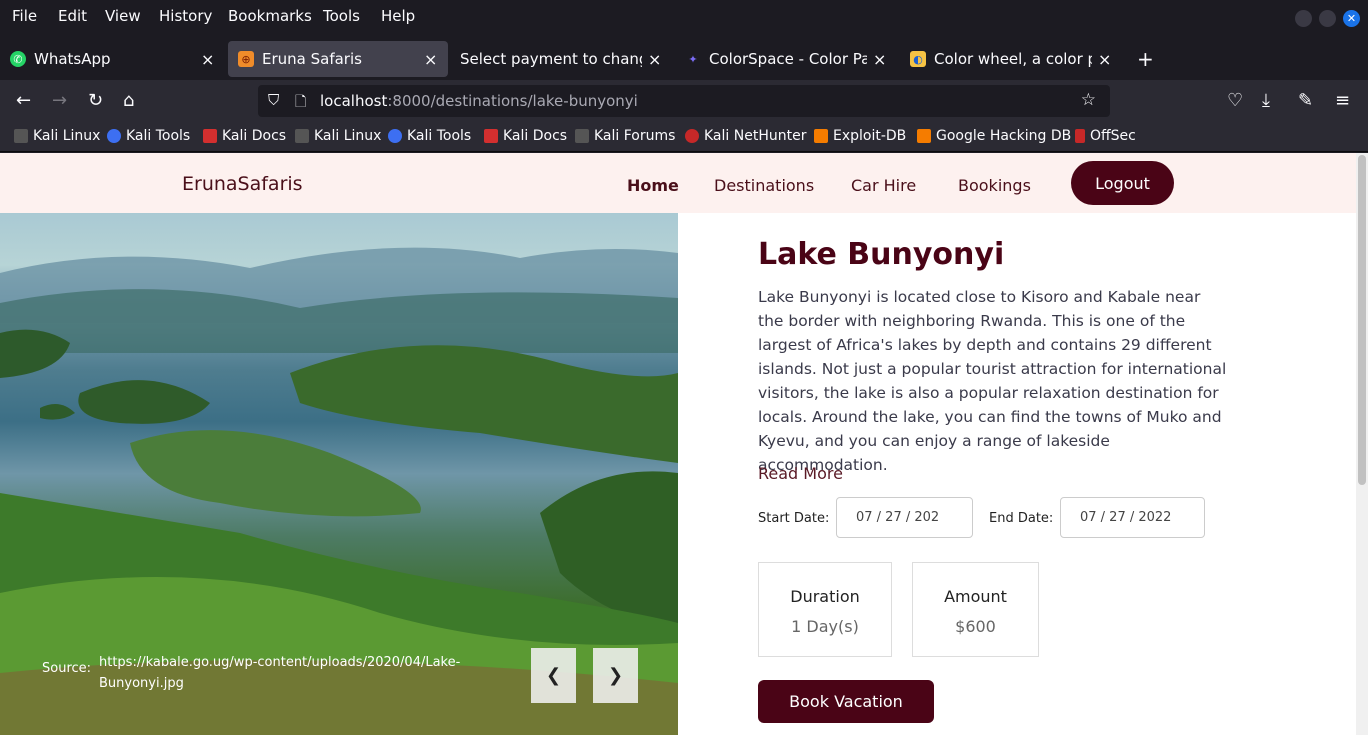  Describe the element at coordinates (270, 16) in the screenshot. I see `menu-bookmarks: Bookmarks` at that location.